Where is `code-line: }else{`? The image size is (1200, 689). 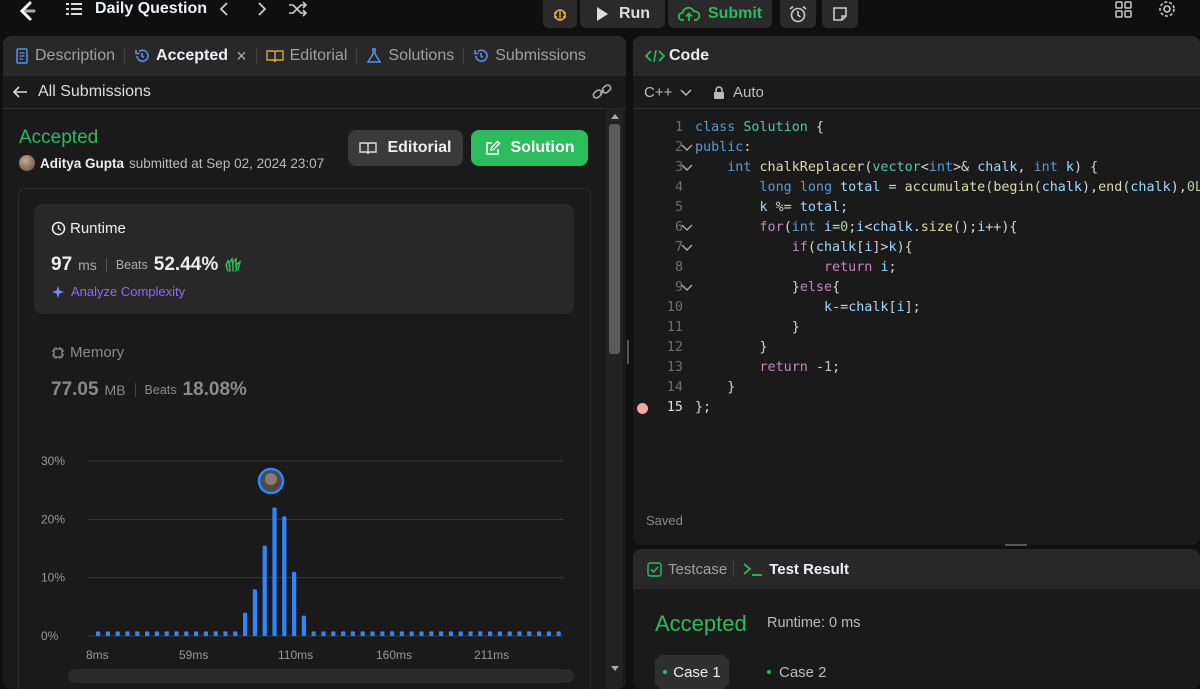
code-line: }else{ is located at coordinates (767, 288).